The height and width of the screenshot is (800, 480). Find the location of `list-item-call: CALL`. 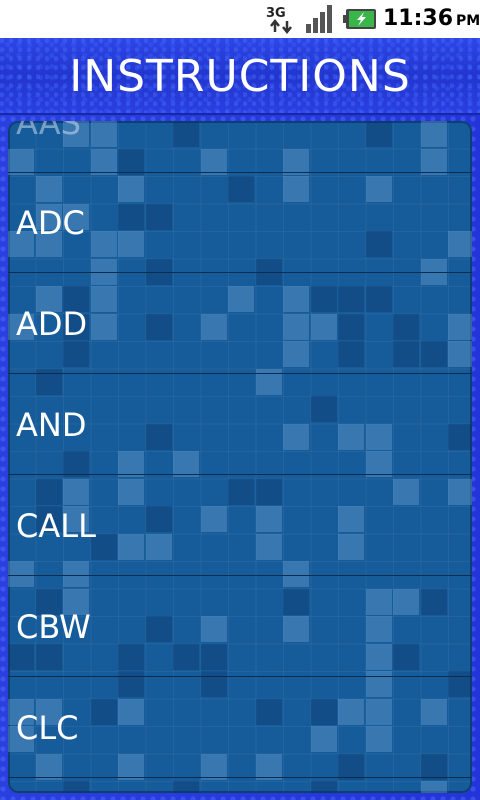

list-item-call: CALL is located at coordinates (240, 526).